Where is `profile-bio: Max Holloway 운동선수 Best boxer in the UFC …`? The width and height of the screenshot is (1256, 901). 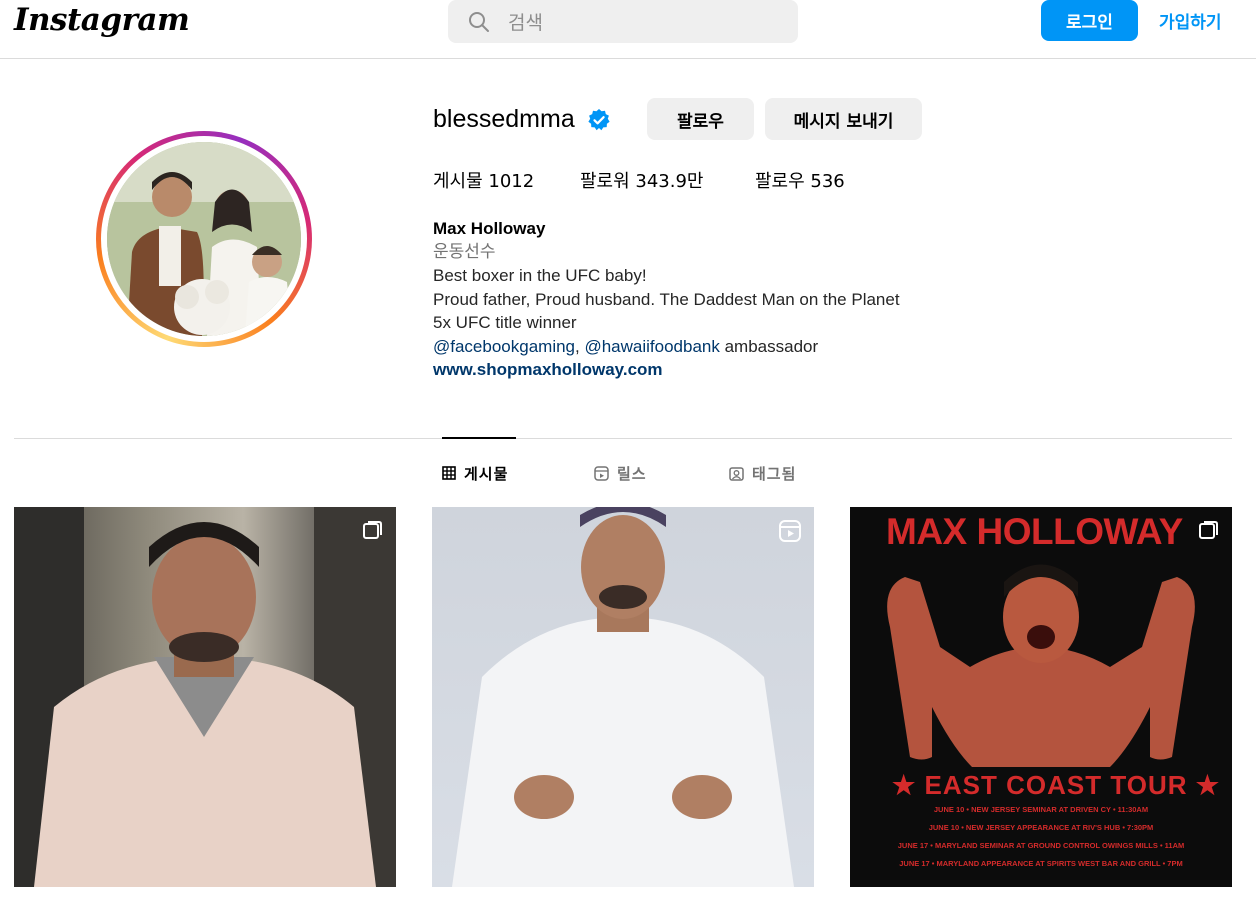
profile-bio: Max Holloway 운동선수 Best boxer in the UFC … is located at coordinates (743, 299).